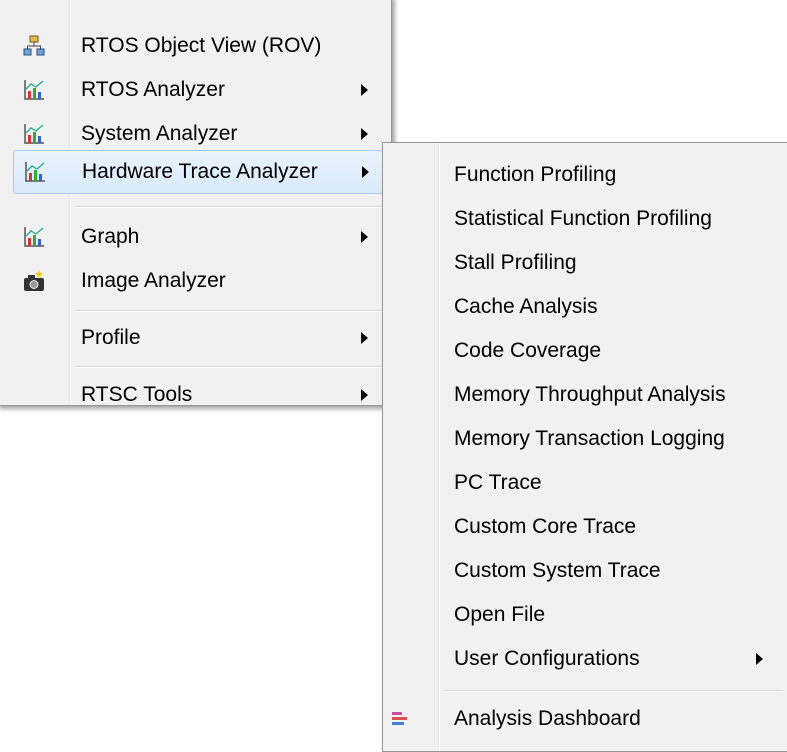  I want to click on menu-item-label: Statistical Function Profiling, so click(583, 218).